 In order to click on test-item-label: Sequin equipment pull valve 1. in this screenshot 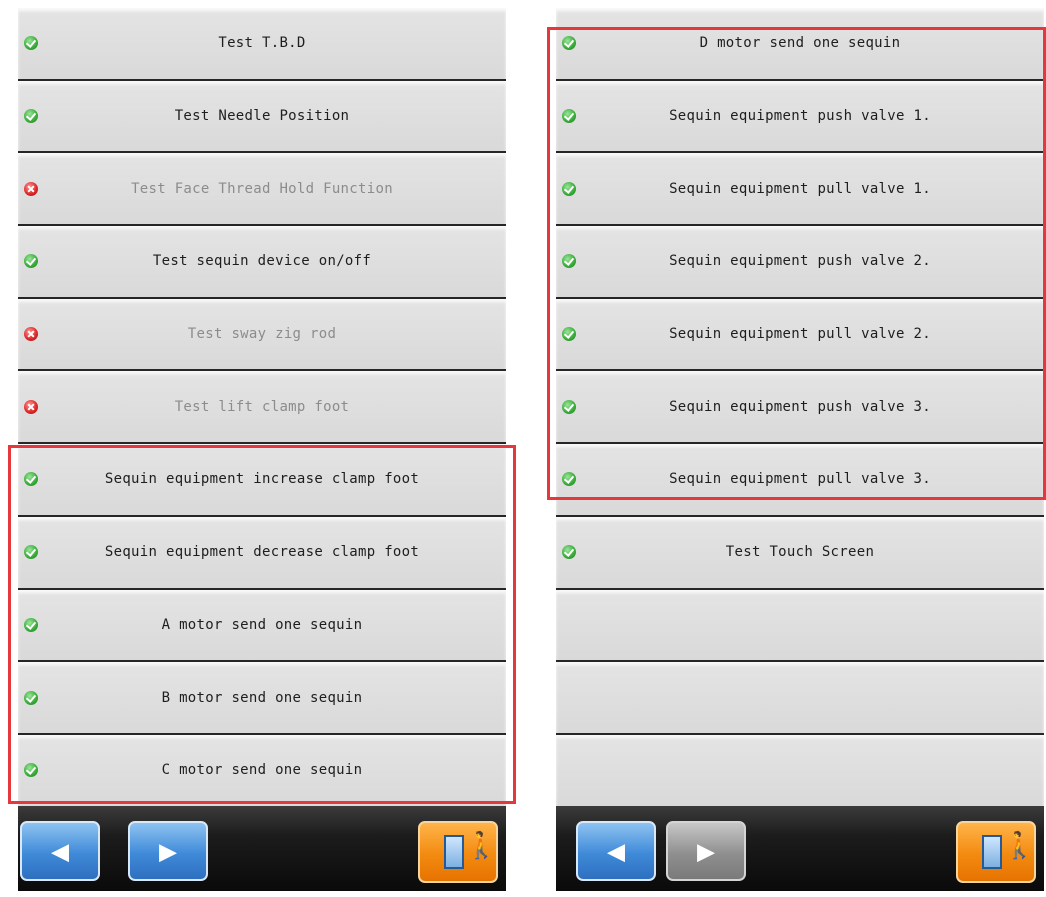, I will do `click(800, 188)`.